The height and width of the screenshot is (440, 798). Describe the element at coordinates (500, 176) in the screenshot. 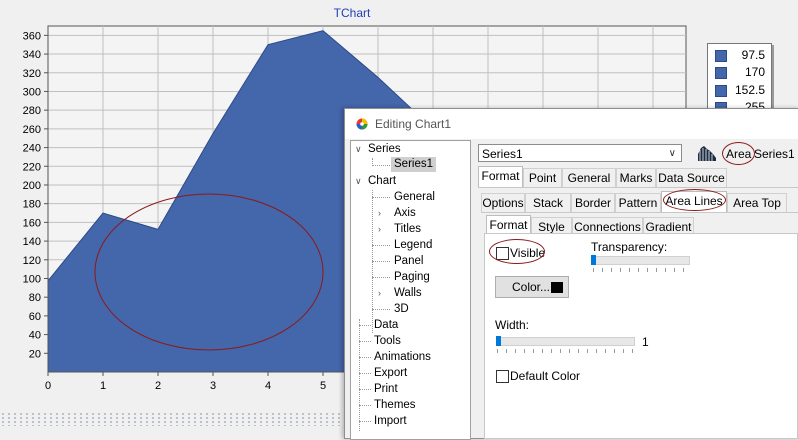

I see `tab-format: Format` at that location.